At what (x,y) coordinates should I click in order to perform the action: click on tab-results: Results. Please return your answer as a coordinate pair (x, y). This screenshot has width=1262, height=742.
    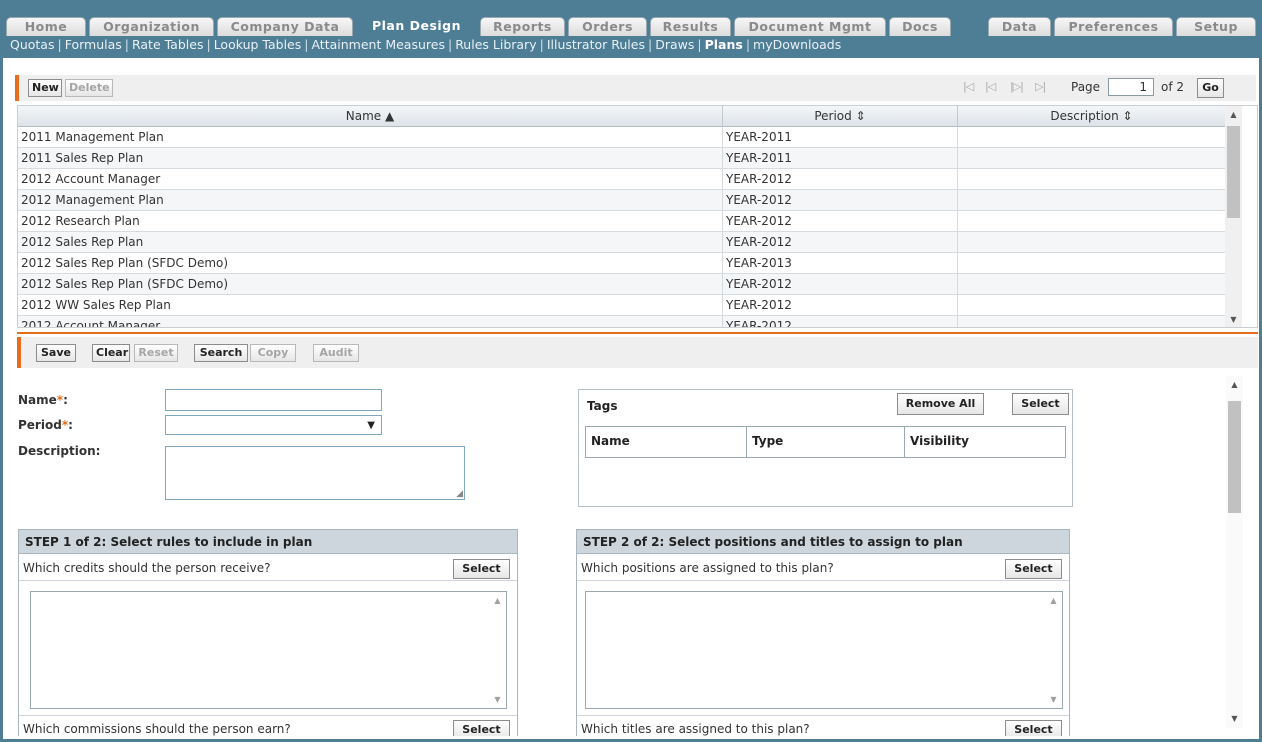
    Looking at the image, I should click on (690, 26).